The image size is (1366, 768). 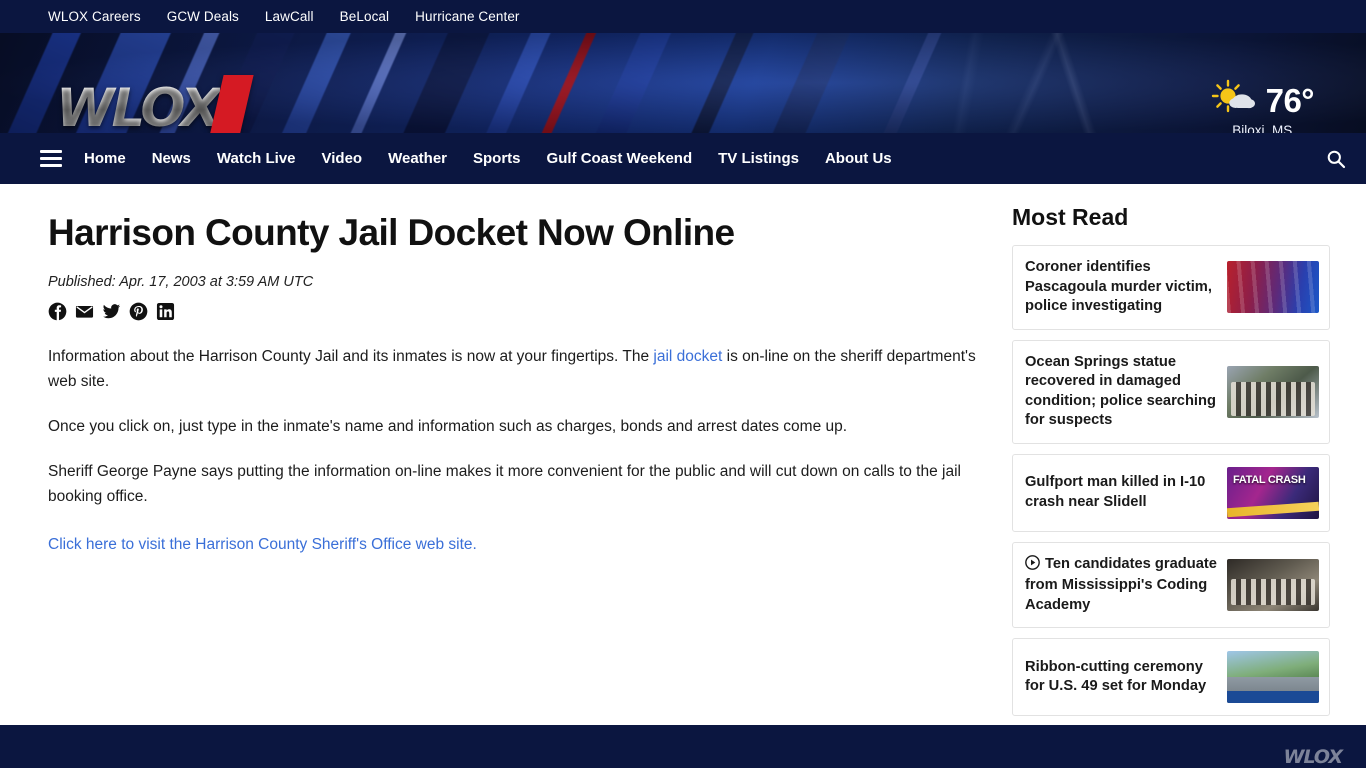 I want to click on nav-item-weather: Weather, so click(x=417, y=158).